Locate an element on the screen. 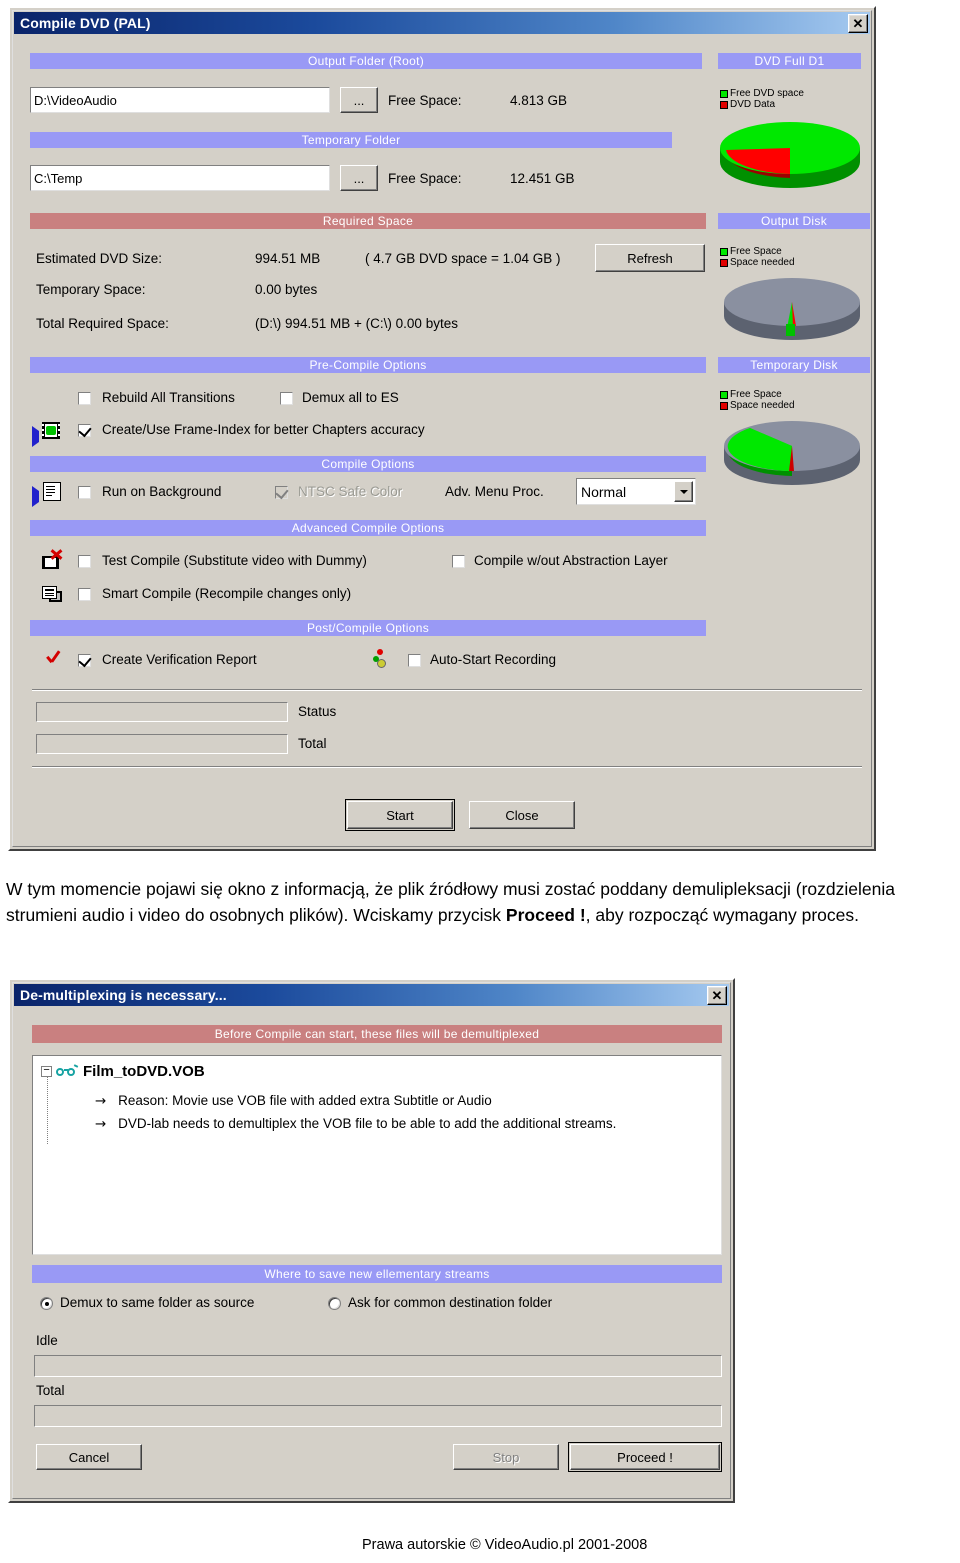 This screenshot has width=960, height=1563. demux-all-to-es-label: Demux all to ES is located at coordinates (350, 397).